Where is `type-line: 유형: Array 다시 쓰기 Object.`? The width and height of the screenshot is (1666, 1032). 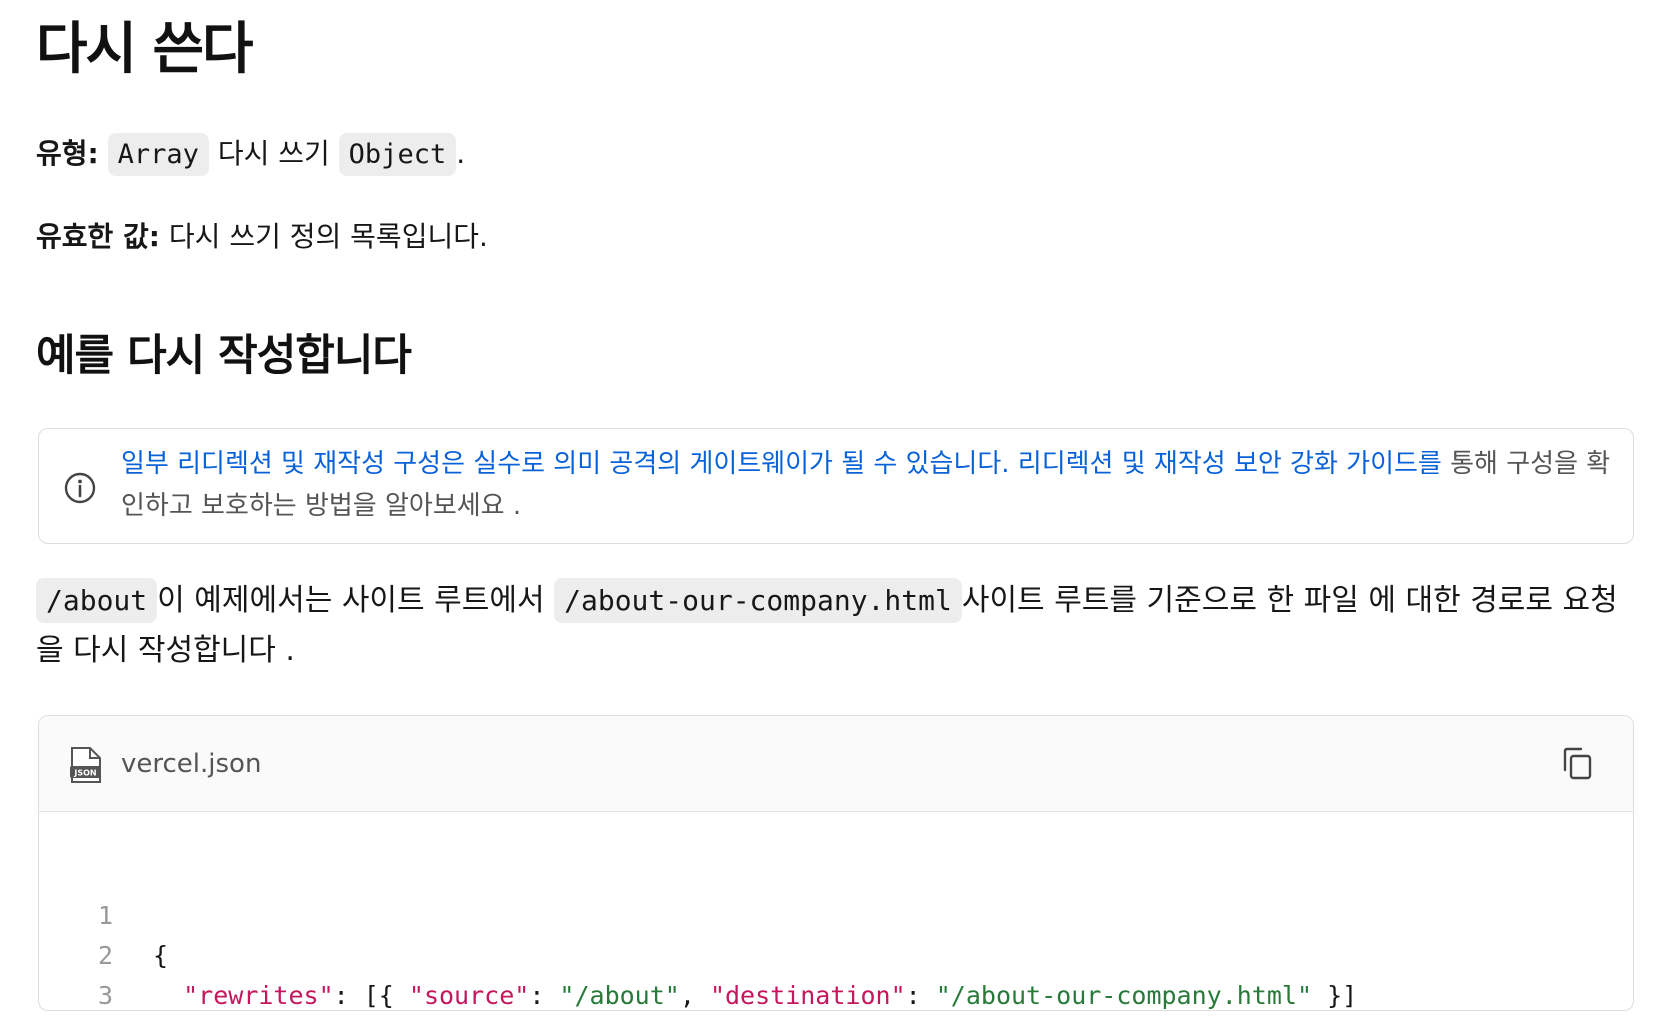
type-line: 유형: Array 다시 쓰기 Object. is located at coordinates (250, 154).